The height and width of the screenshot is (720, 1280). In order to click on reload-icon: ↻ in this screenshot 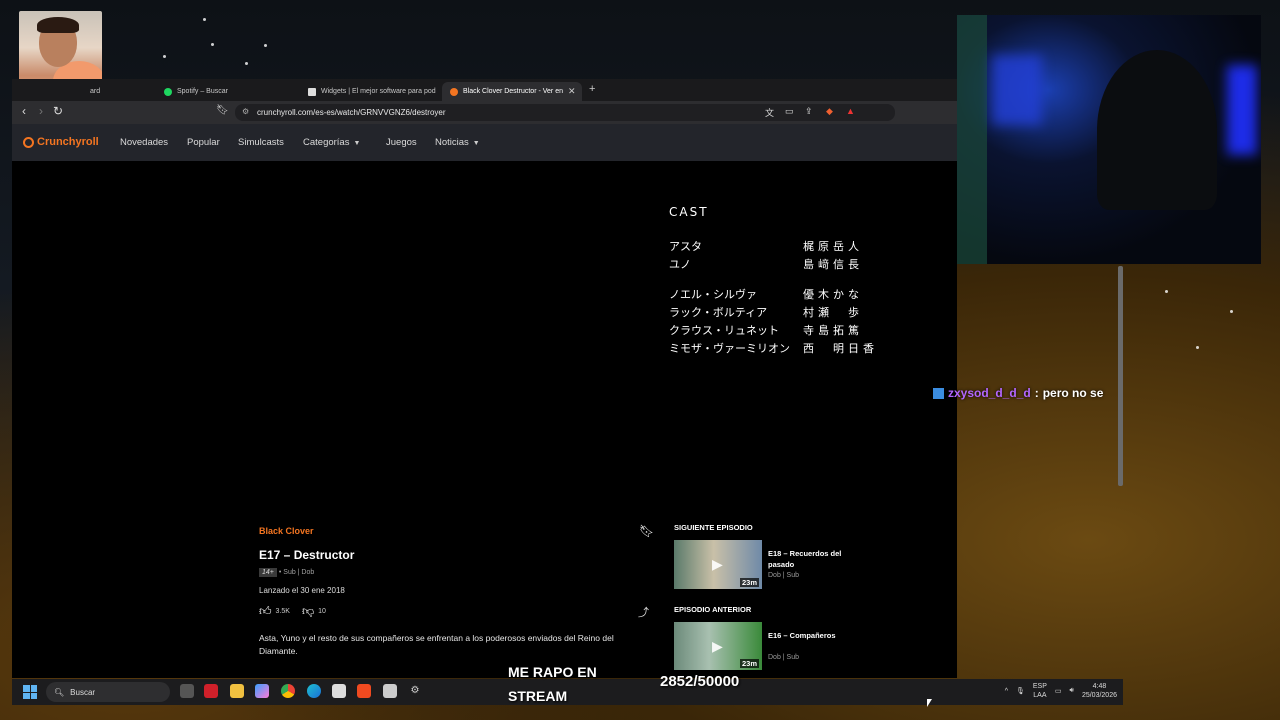, I will do `click(58, 111)`.